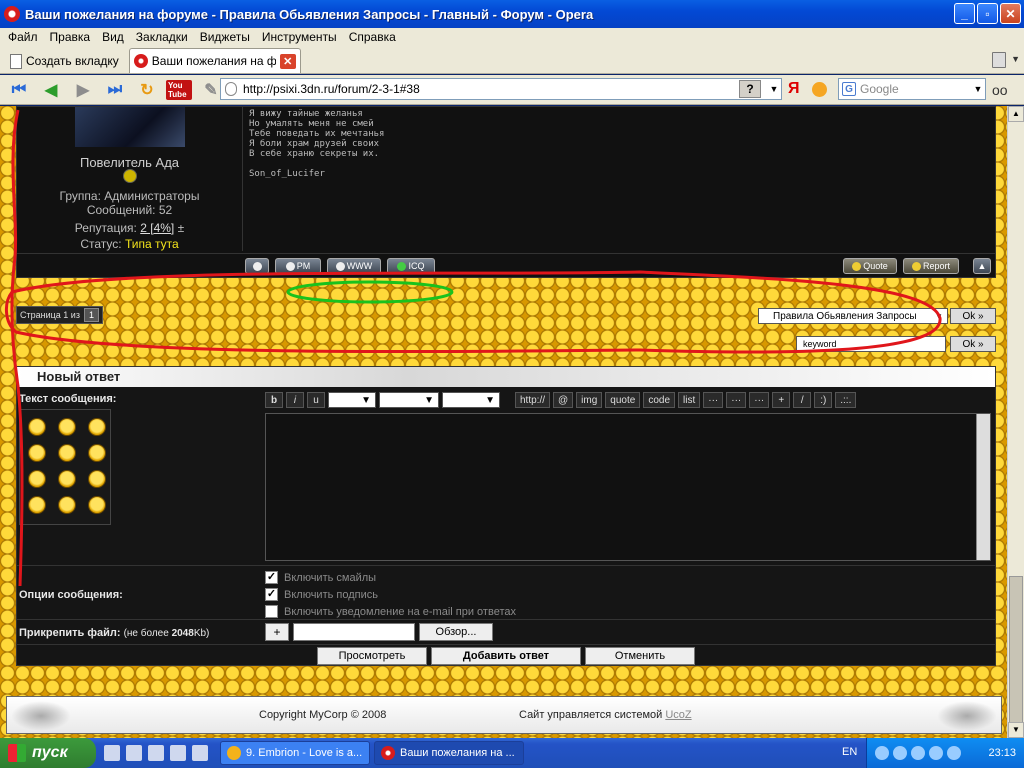 This screenshot has width=1024, height=768. I want to click on menu-file: Файл, so click(23, 37).